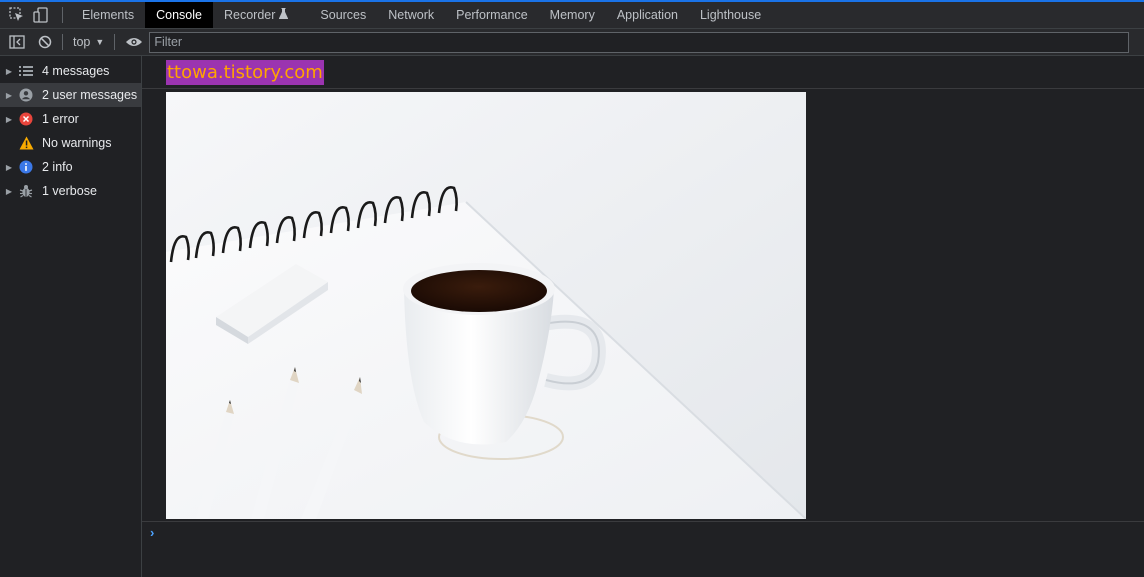  I want to click on sidebar-toggle-icon, so click(17, 42).